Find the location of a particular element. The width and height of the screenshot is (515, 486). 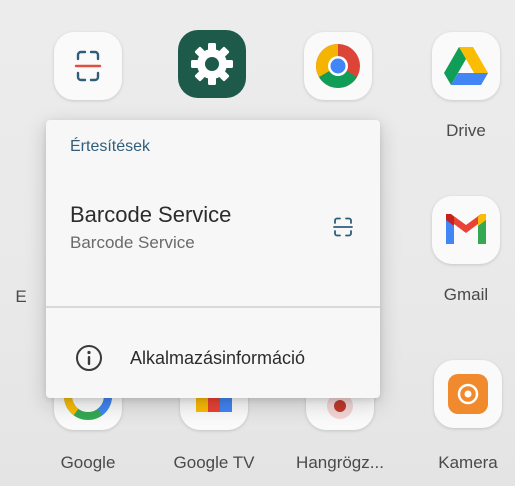

gmail-app-icon is located at coordinates (466, 230).